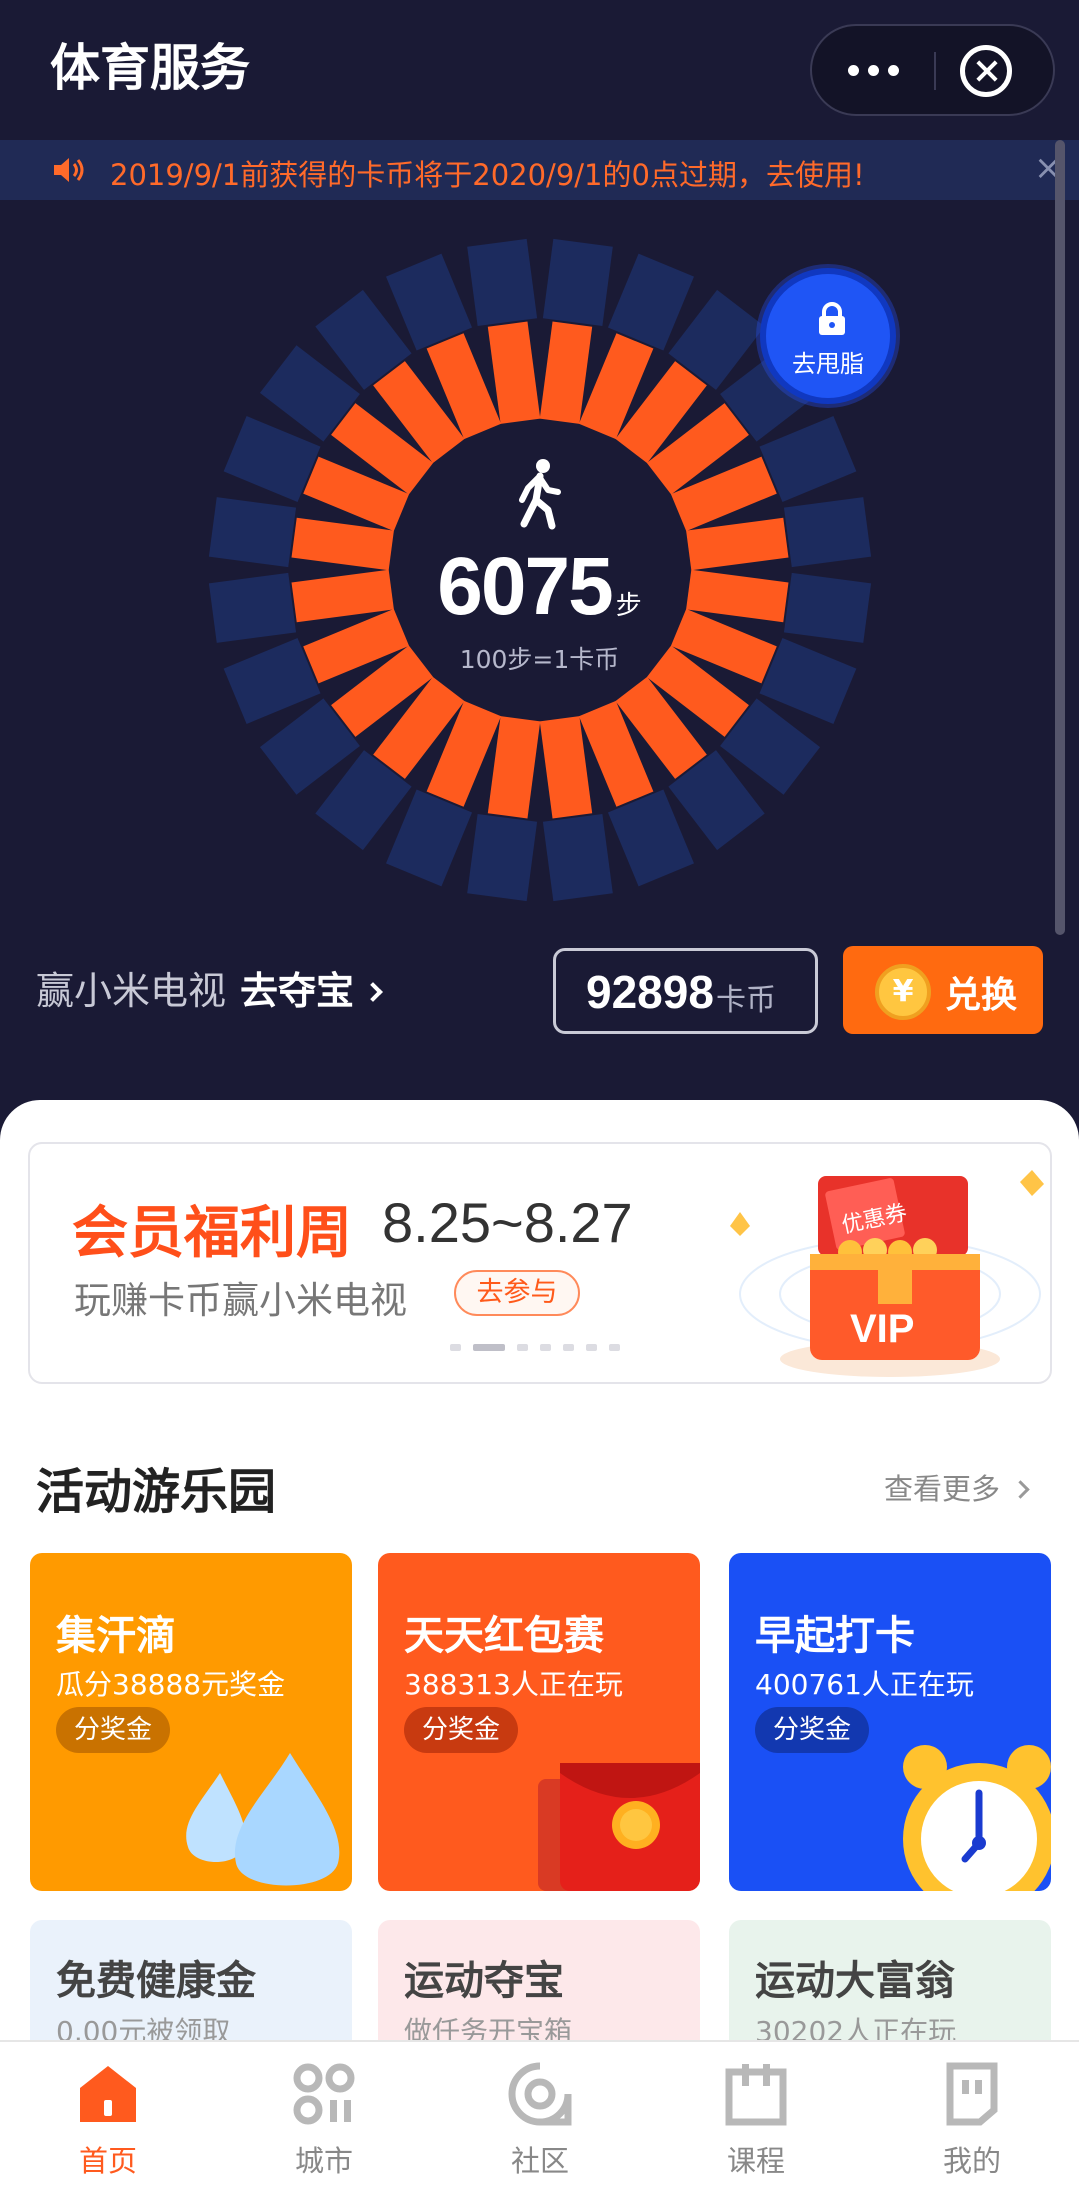 The width and height of the screenshot is (1079, 2193). Describe the element at coordinates (903, 992) in the screenshot. I see `coin-icon: ¥` at that location.